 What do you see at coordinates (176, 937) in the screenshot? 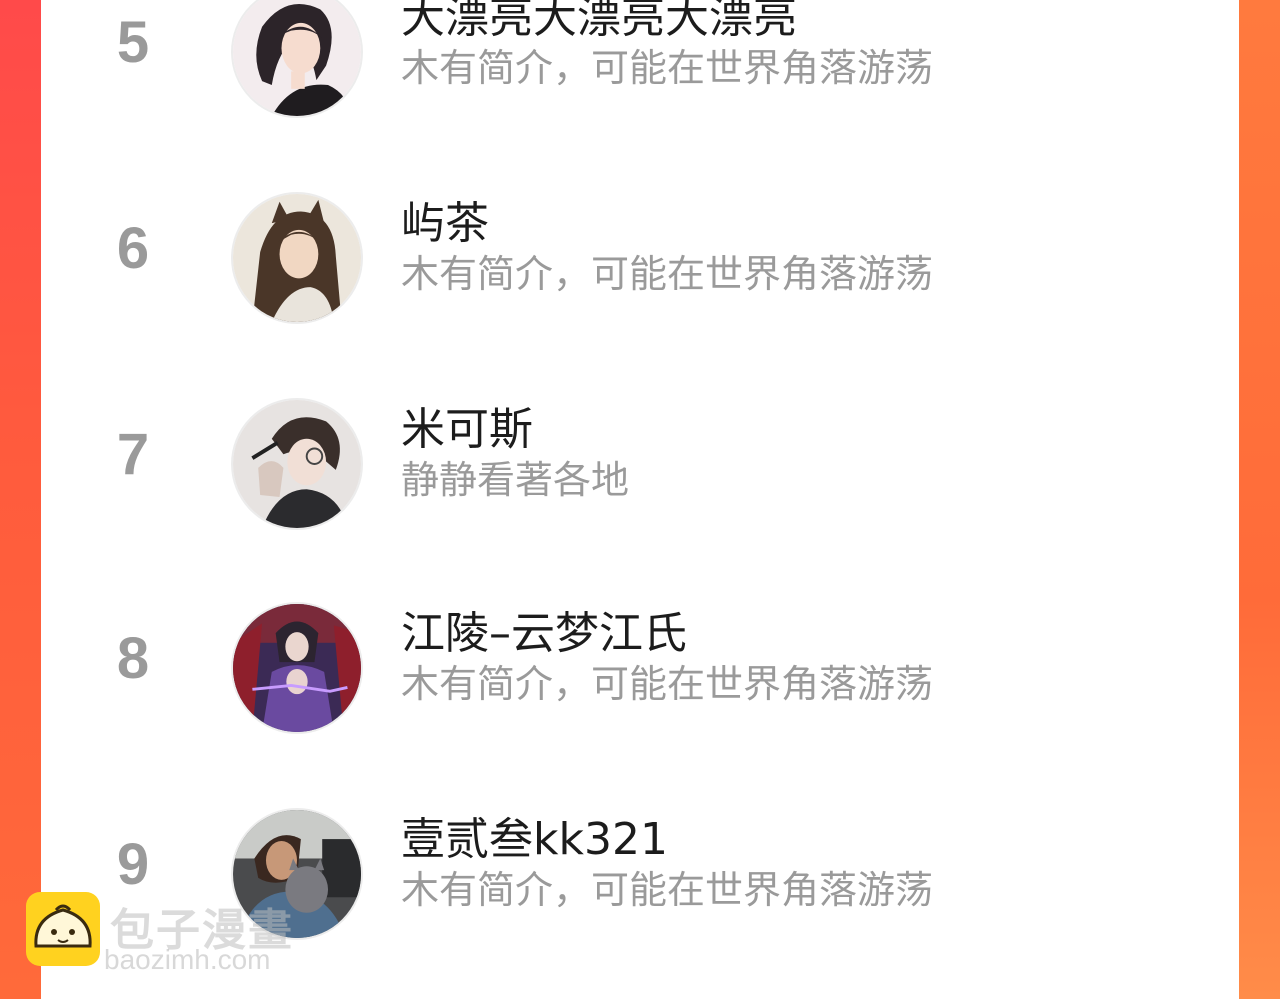
I see `watermark: 包子漫畫 baozimh.com` at bounding box center [176, 937].